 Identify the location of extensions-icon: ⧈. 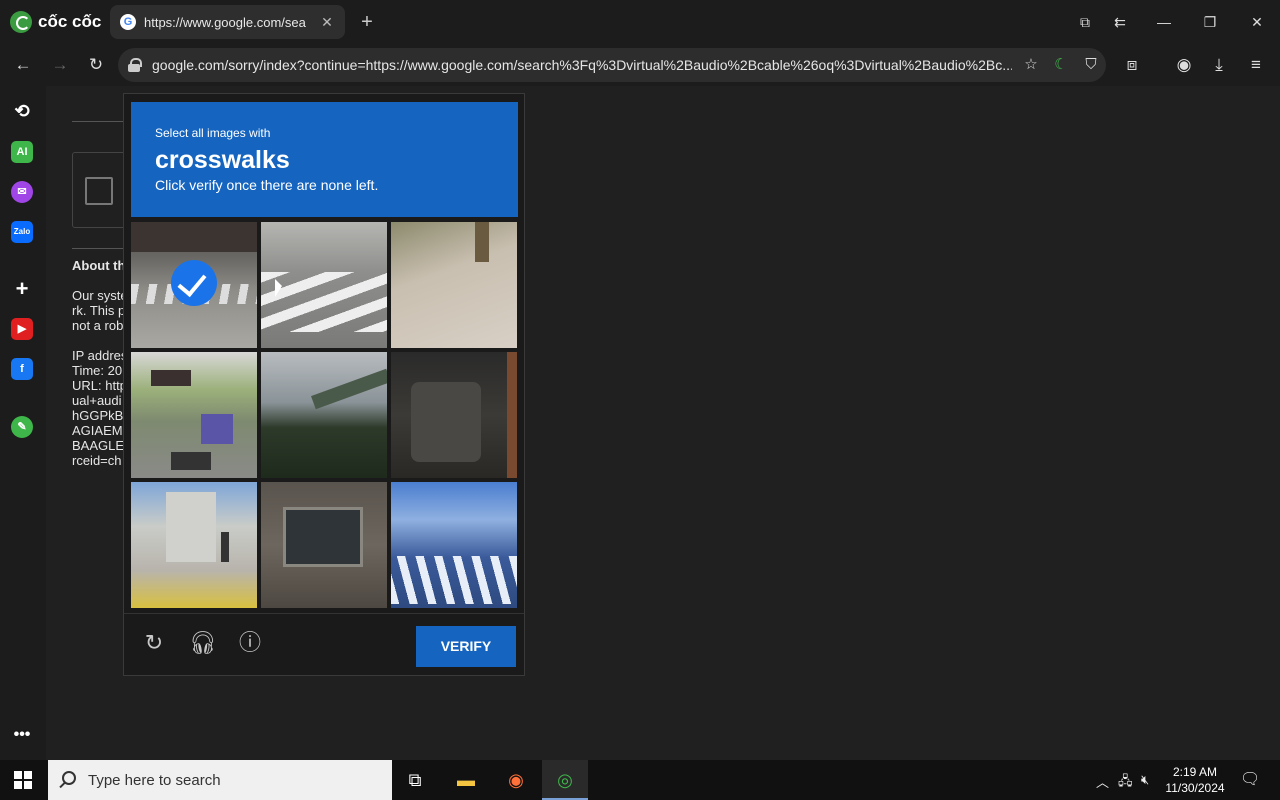
(1132, 65).